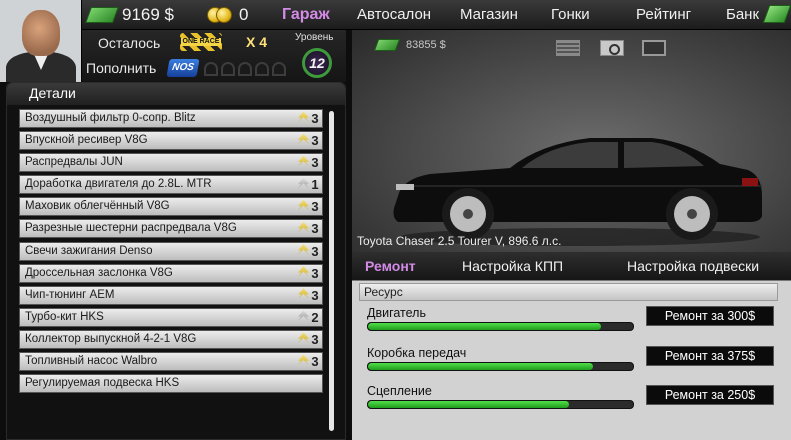 Image resolution: width=791 pixels, height=440 pixels. I want to click on clutch-label: Сцепление, so click(399, 391).